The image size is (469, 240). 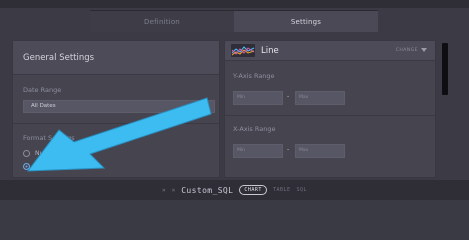 What do you see at coordinates (26, 153) in the screenshot?
I see `radio-number` at bounding box center [26, 153].